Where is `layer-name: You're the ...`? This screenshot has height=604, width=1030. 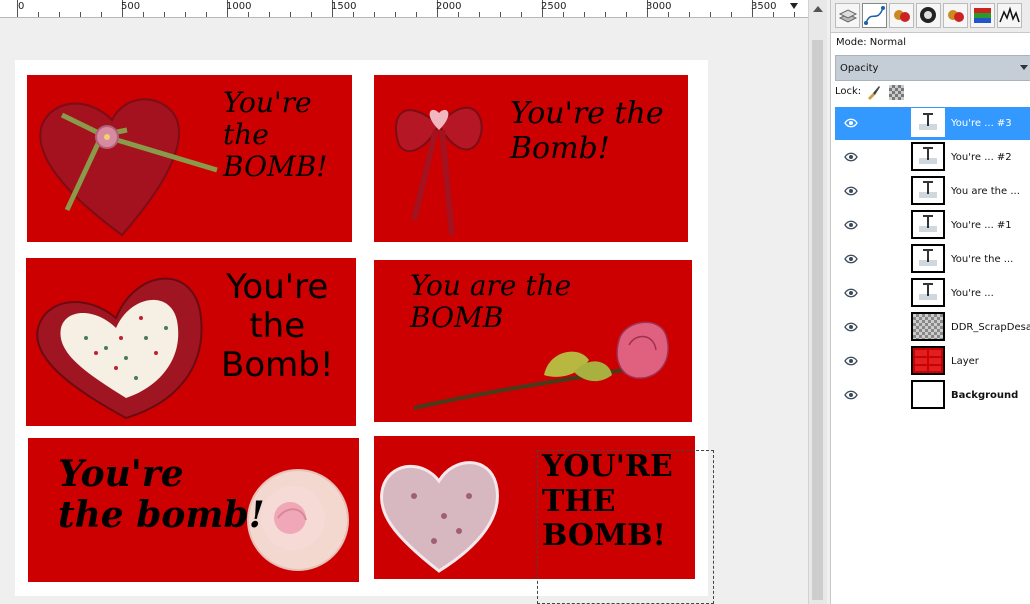 layer-name: You're the ... is located at coordinates (982, 259).